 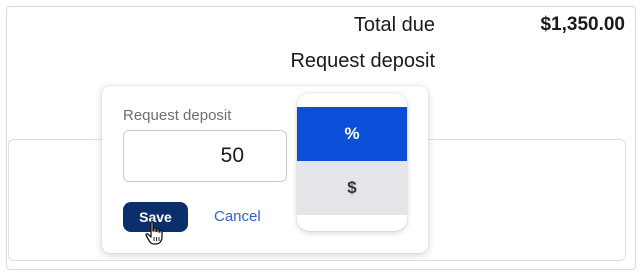 What do you see at coordinates (582, 24) in the screenshot?
I see `total-due-value: $1,350.00` at bounding box center [582, 24].